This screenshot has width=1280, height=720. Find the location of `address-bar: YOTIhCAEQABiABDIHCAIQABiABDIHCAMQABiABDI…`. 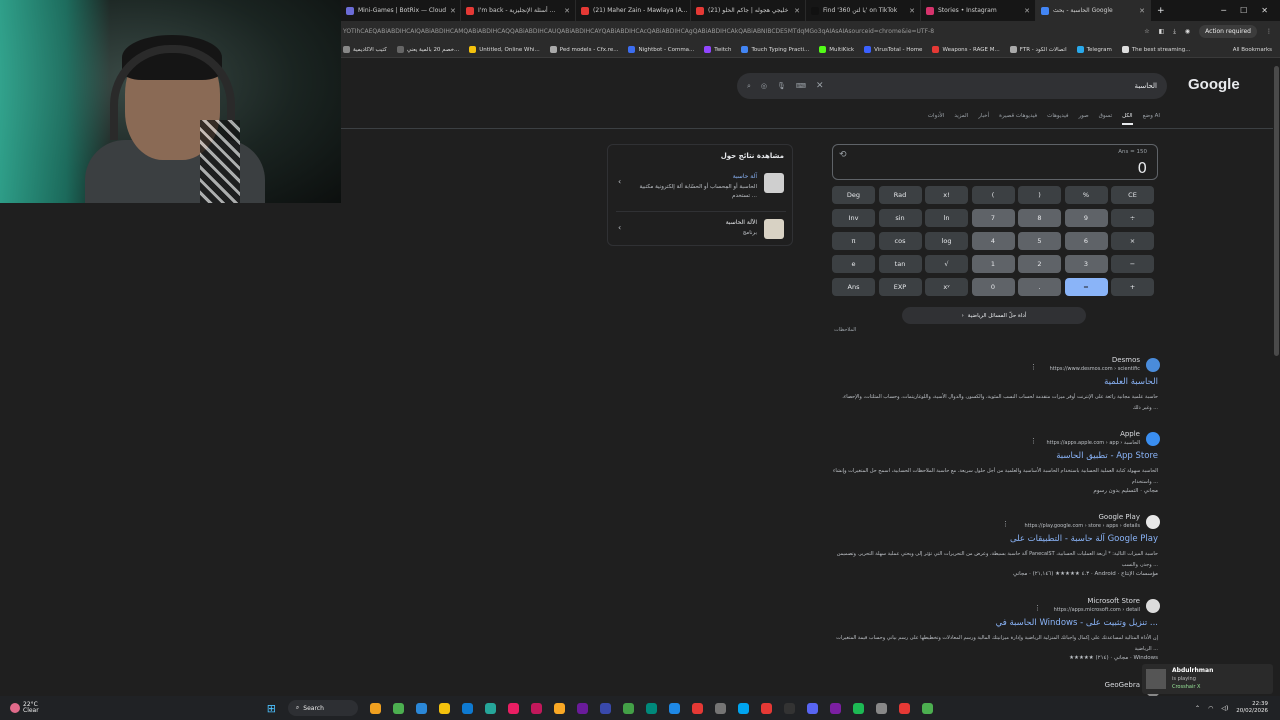

address-bar: YOTIhCAEQABiABDIHCAIQABiABDIHCAMQABiABDI… is located at coordinates (810, 31).